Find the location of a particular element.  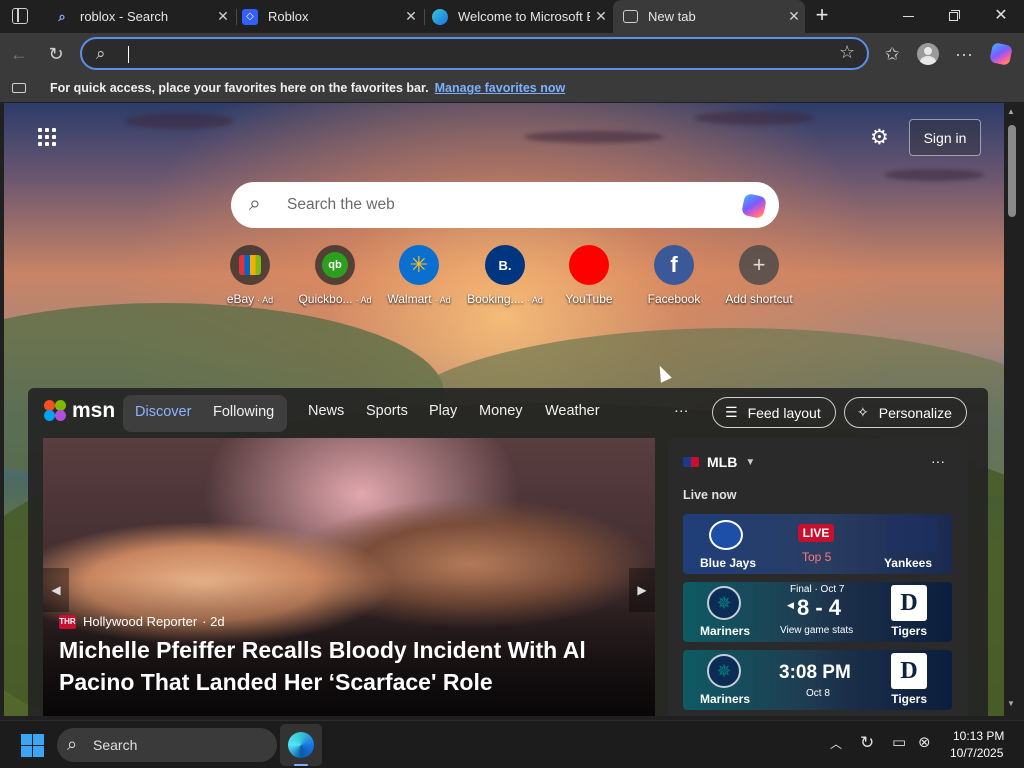

show-hidden-icons-icon: ︿ is located at coordinates (836, 743).